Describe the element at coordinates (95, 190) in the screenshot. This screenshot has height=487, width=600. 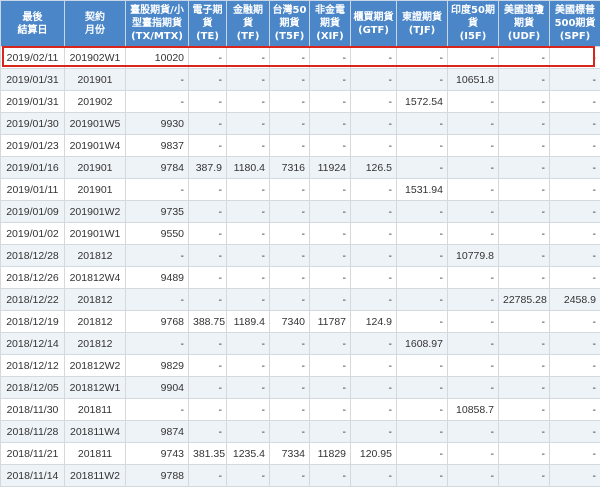
I see `contract-month-cell: 201901` at that location.